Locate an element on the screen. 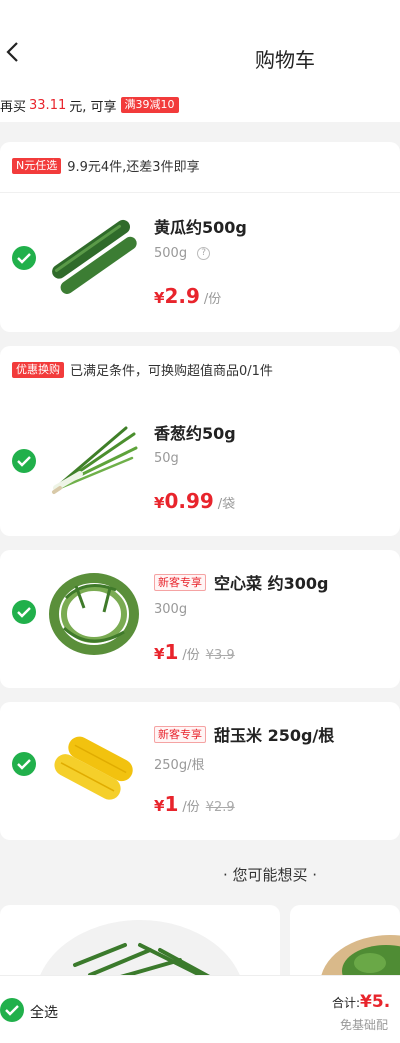  price-value: 0.99 is located at coordinates (189, 501).